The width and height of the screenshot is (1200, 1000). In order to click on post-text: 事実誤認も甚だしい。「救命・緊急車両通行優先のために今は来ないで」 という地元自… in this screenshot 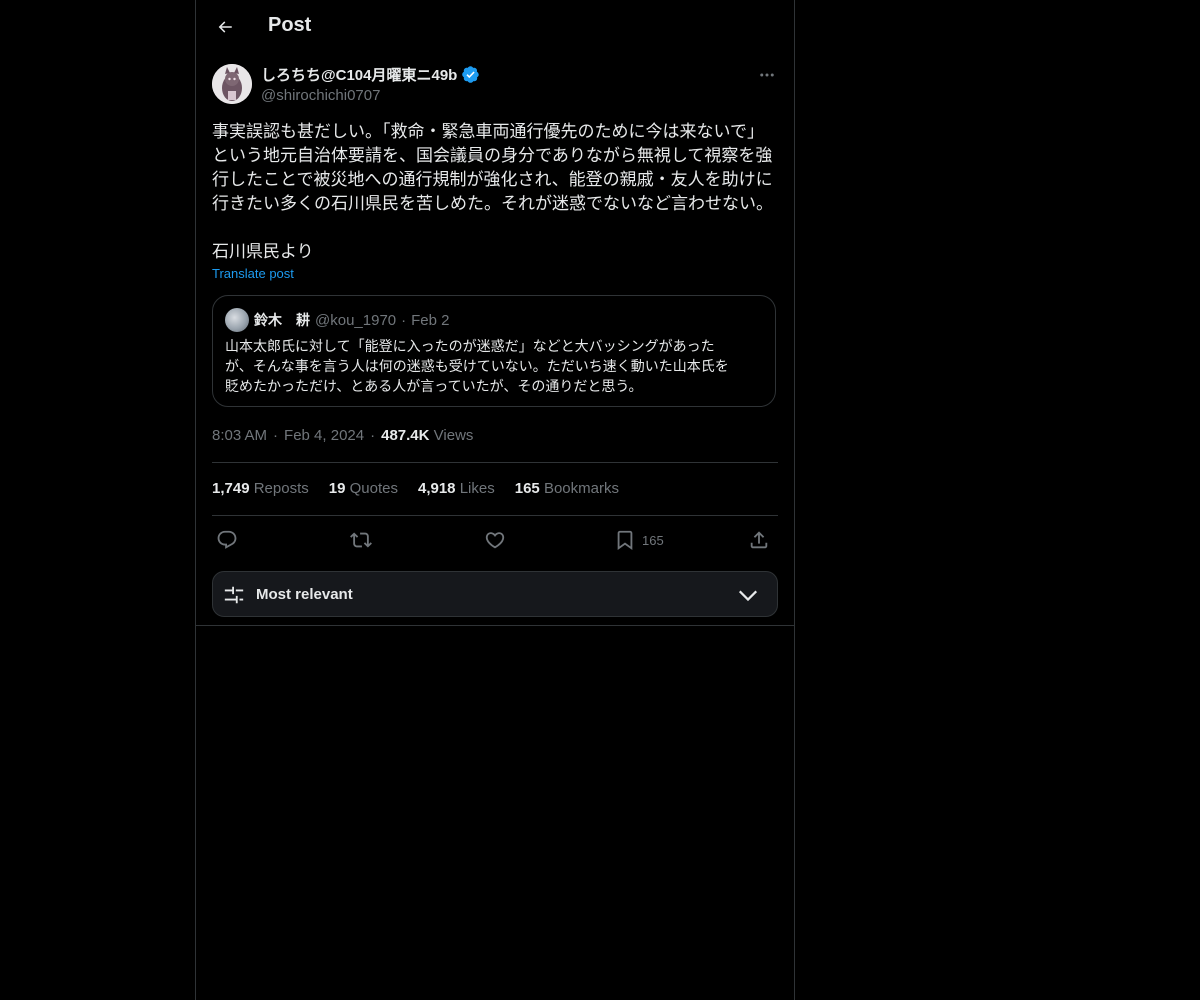, I will do `click(492, 192)`.